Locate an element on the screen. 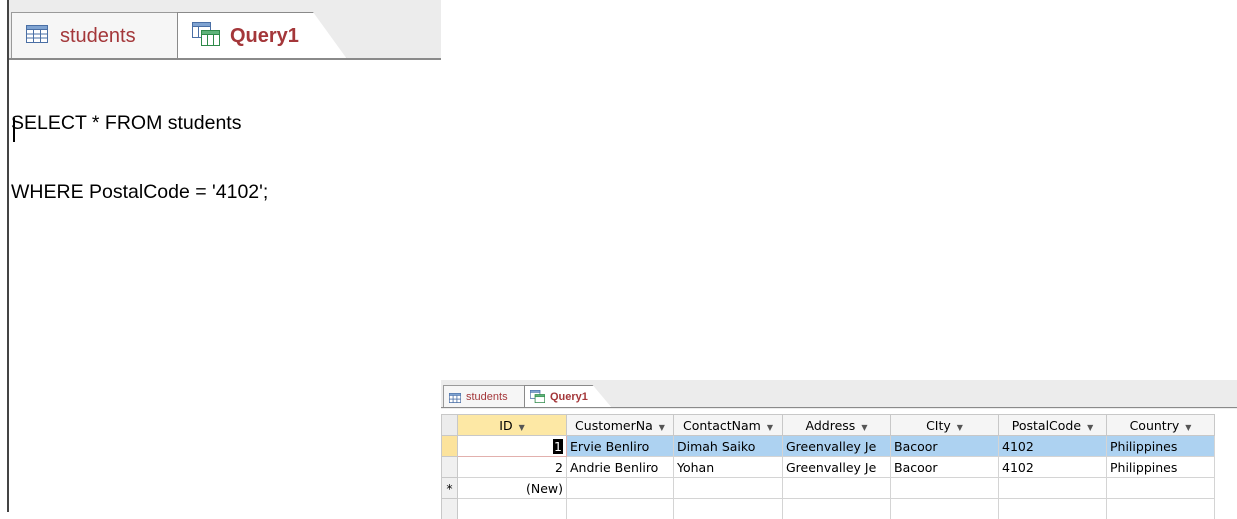 The image size is (1237, 519). cell-customername is located at coordinates (620, 488).